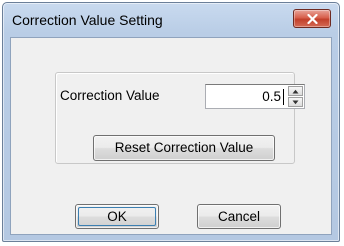  I want to click on close-icon, so click(312, 19).